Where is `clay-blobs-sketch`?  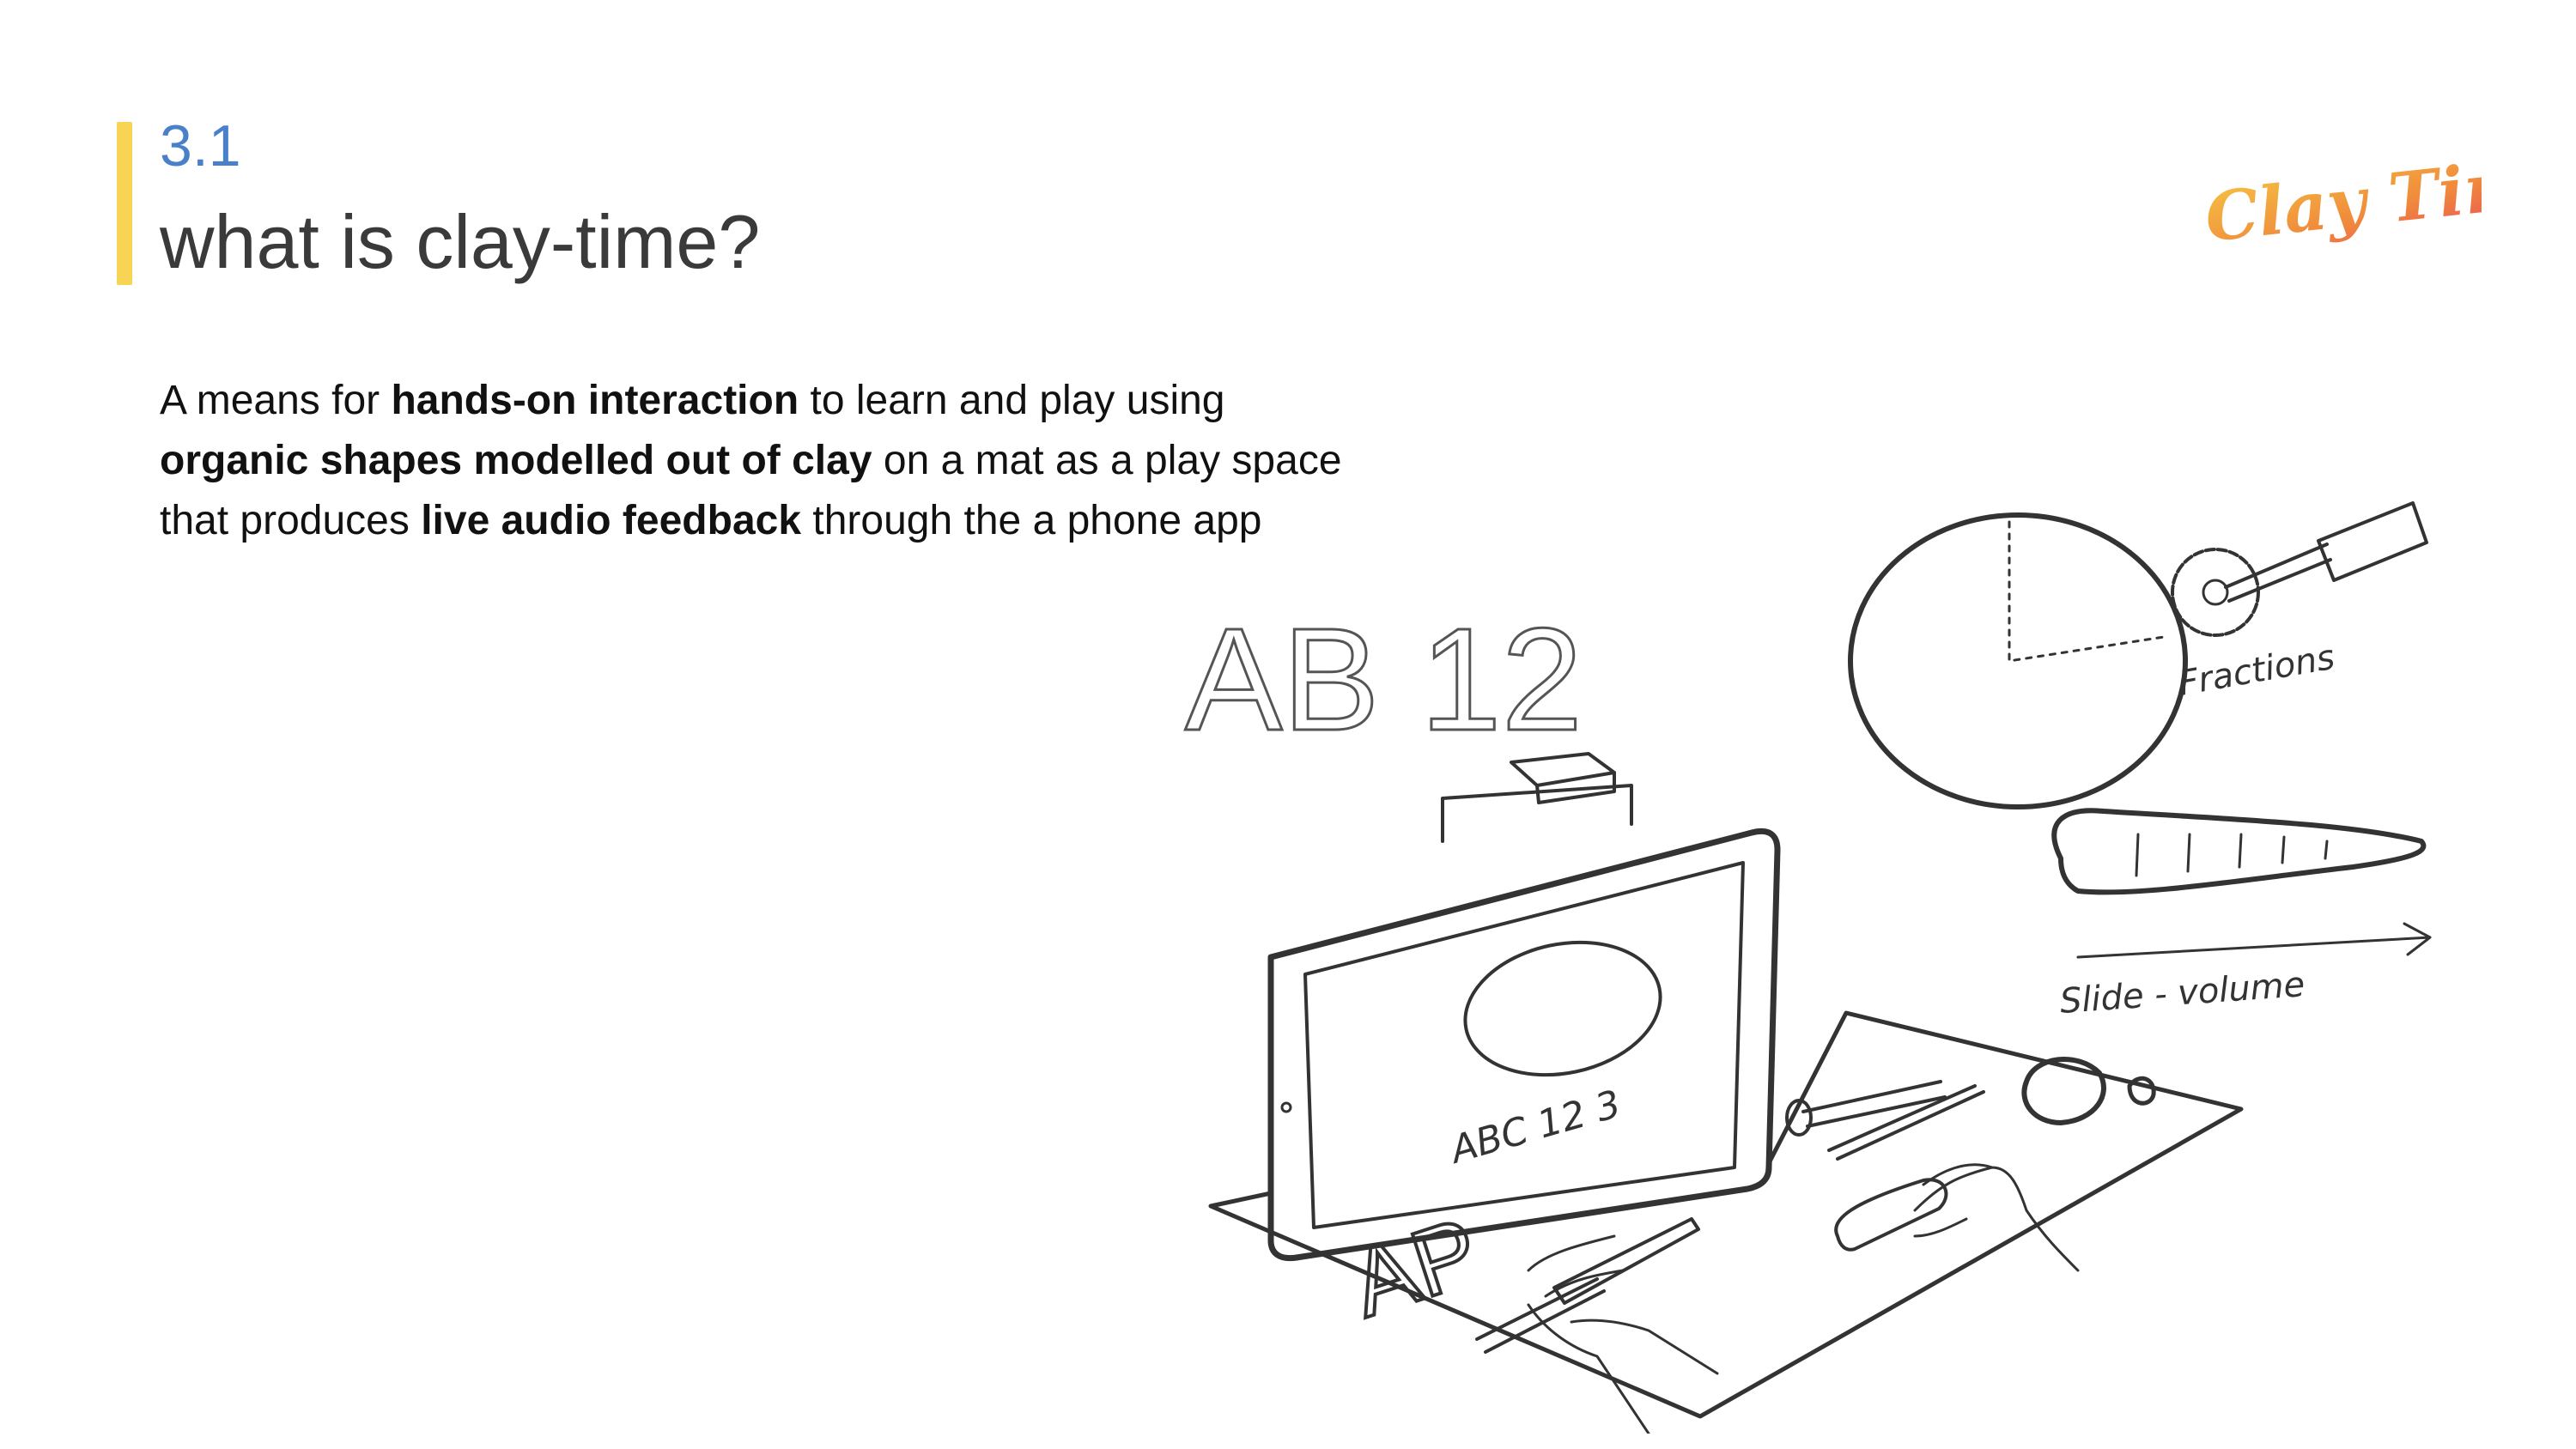
clay-blobs-sketch is located at coordinates (2089, 1091).